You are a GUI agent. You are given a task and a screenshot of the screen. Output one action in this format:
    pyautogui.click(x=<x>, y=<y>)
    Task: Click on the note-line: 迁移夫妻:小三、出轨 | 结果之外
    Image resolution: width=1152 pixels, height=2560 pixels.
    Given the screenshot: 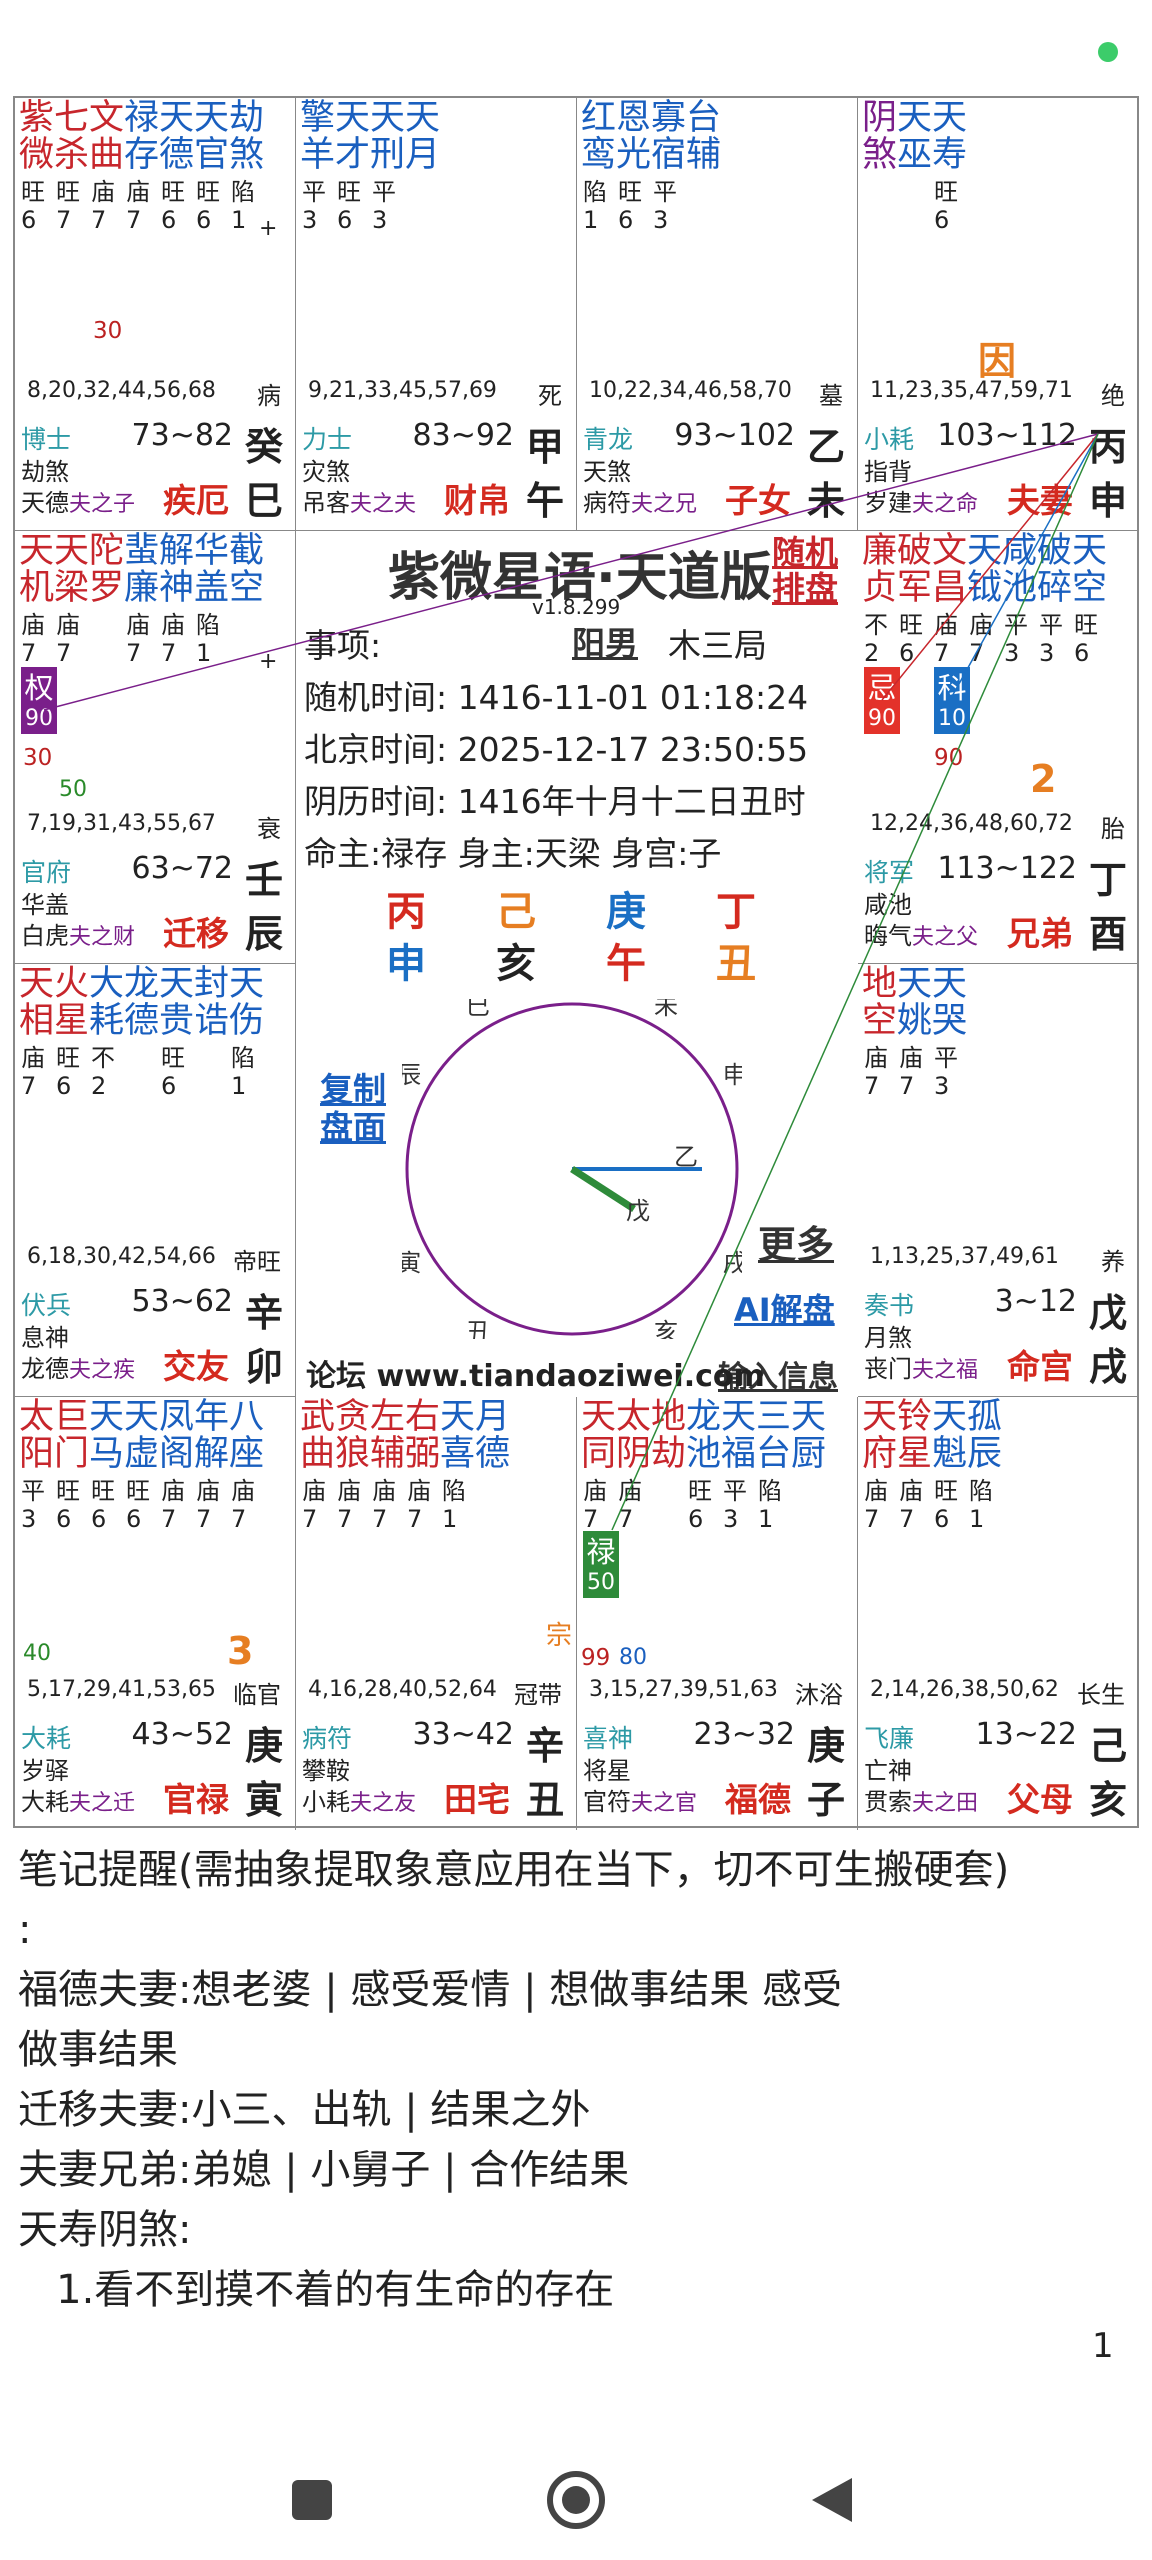 What is the action you would take?
    pyautogui.click(x=304, y=2110)
    